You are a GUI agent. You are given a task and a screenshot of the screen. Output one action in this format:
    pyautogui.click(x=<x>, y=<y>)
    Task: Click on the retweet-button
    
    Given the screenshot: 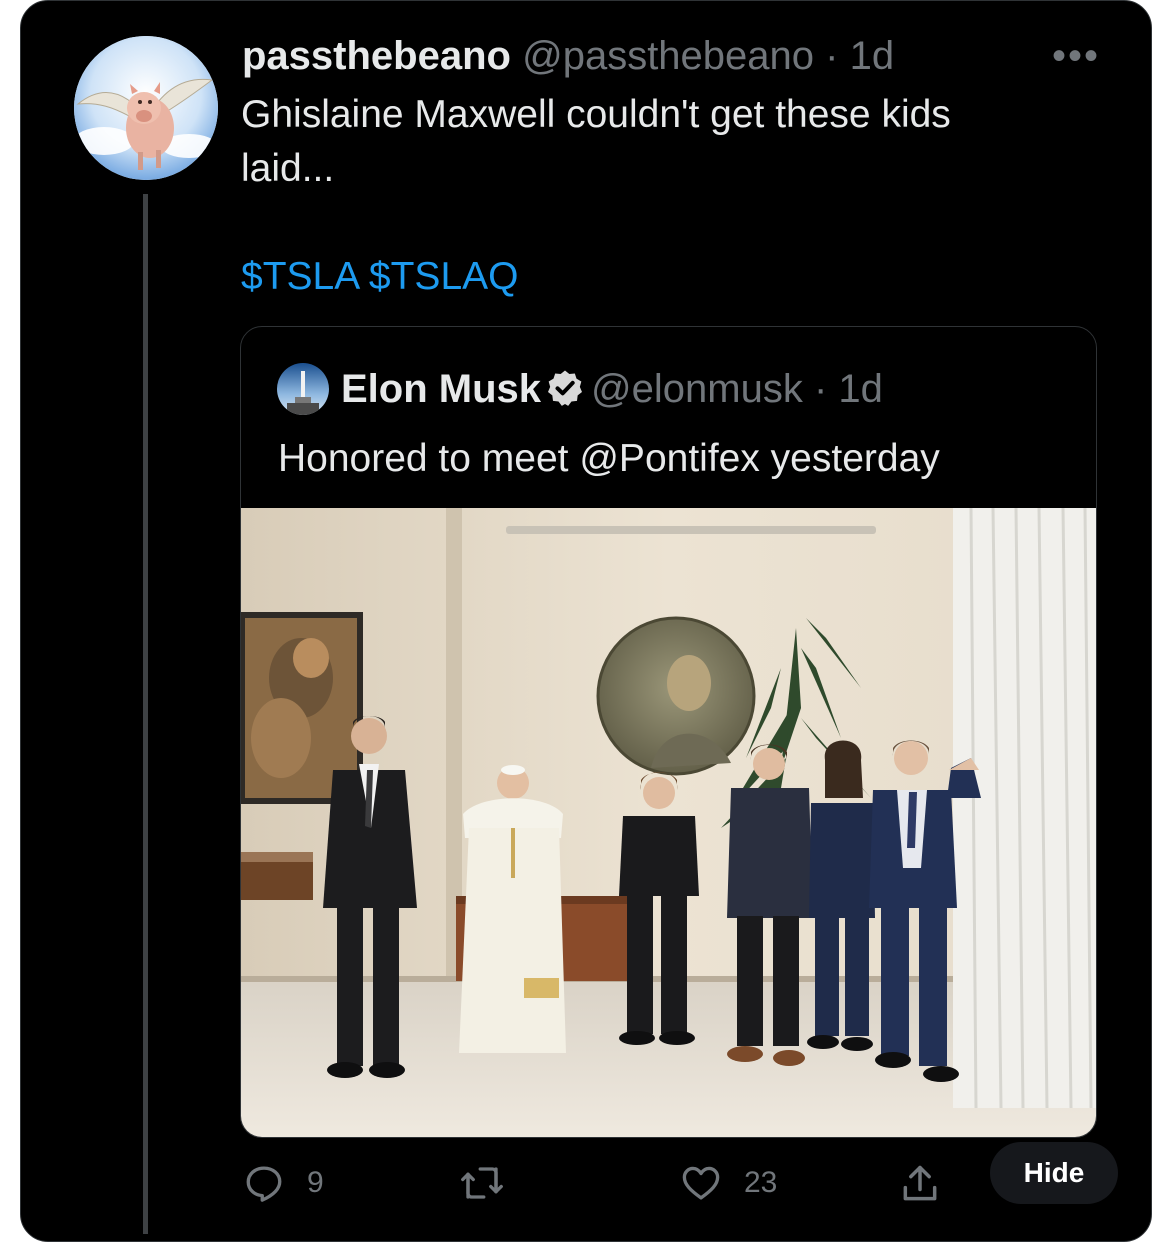 What is the action you would take?
    pyautogui.click(x=493, y=1183)
    